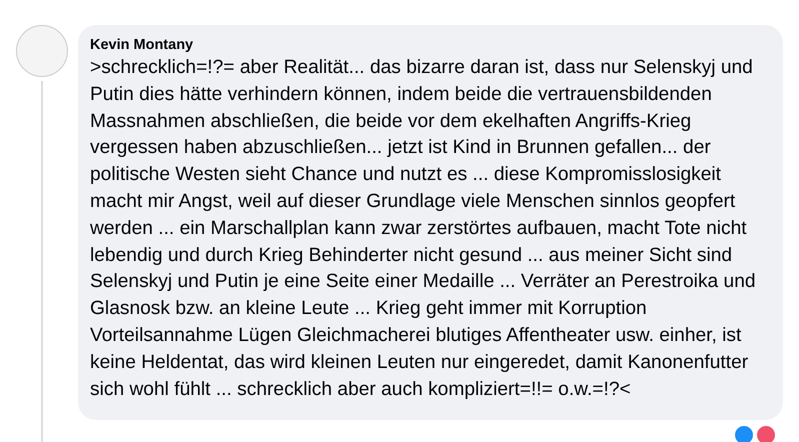 This screenshot has height=442, width=799. I want to click on author-name: Kevin Montany, so click(430, 45).